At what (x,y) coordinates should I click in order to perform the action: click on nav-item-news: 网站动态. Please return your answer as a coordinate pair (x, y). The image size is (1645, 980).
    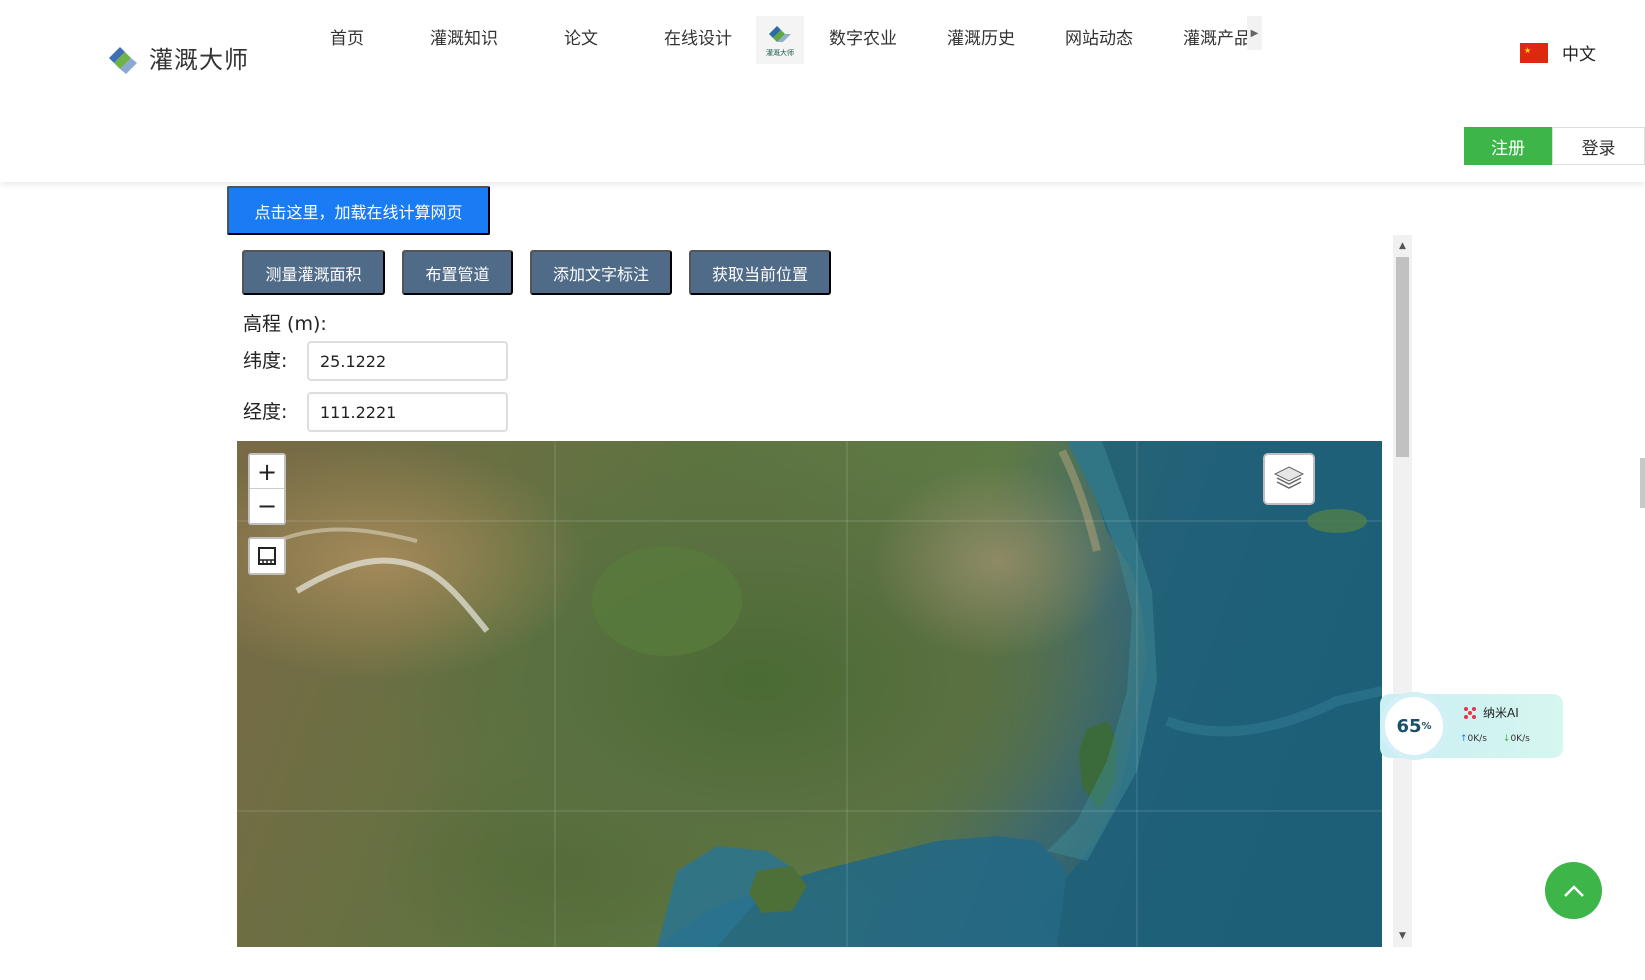
    Looking at the image, I should click on (1099, 36).